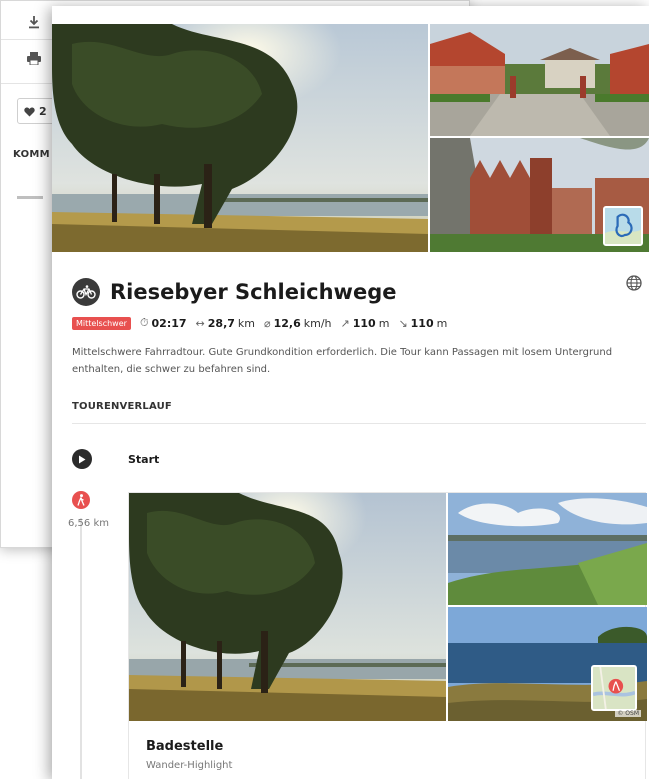  I want to click on hero-image-manor, so click(539, 80).